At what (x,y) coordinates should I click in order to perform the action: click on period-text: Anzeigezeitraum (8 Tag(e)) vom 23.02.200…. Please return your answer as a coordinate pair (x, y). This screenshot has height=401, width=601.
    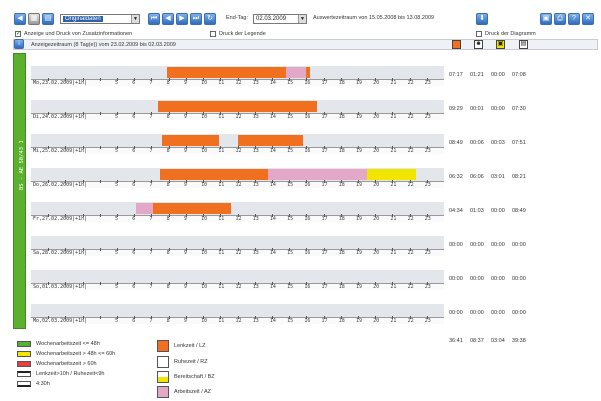
    Looking at the image, I should click on (103, 45).